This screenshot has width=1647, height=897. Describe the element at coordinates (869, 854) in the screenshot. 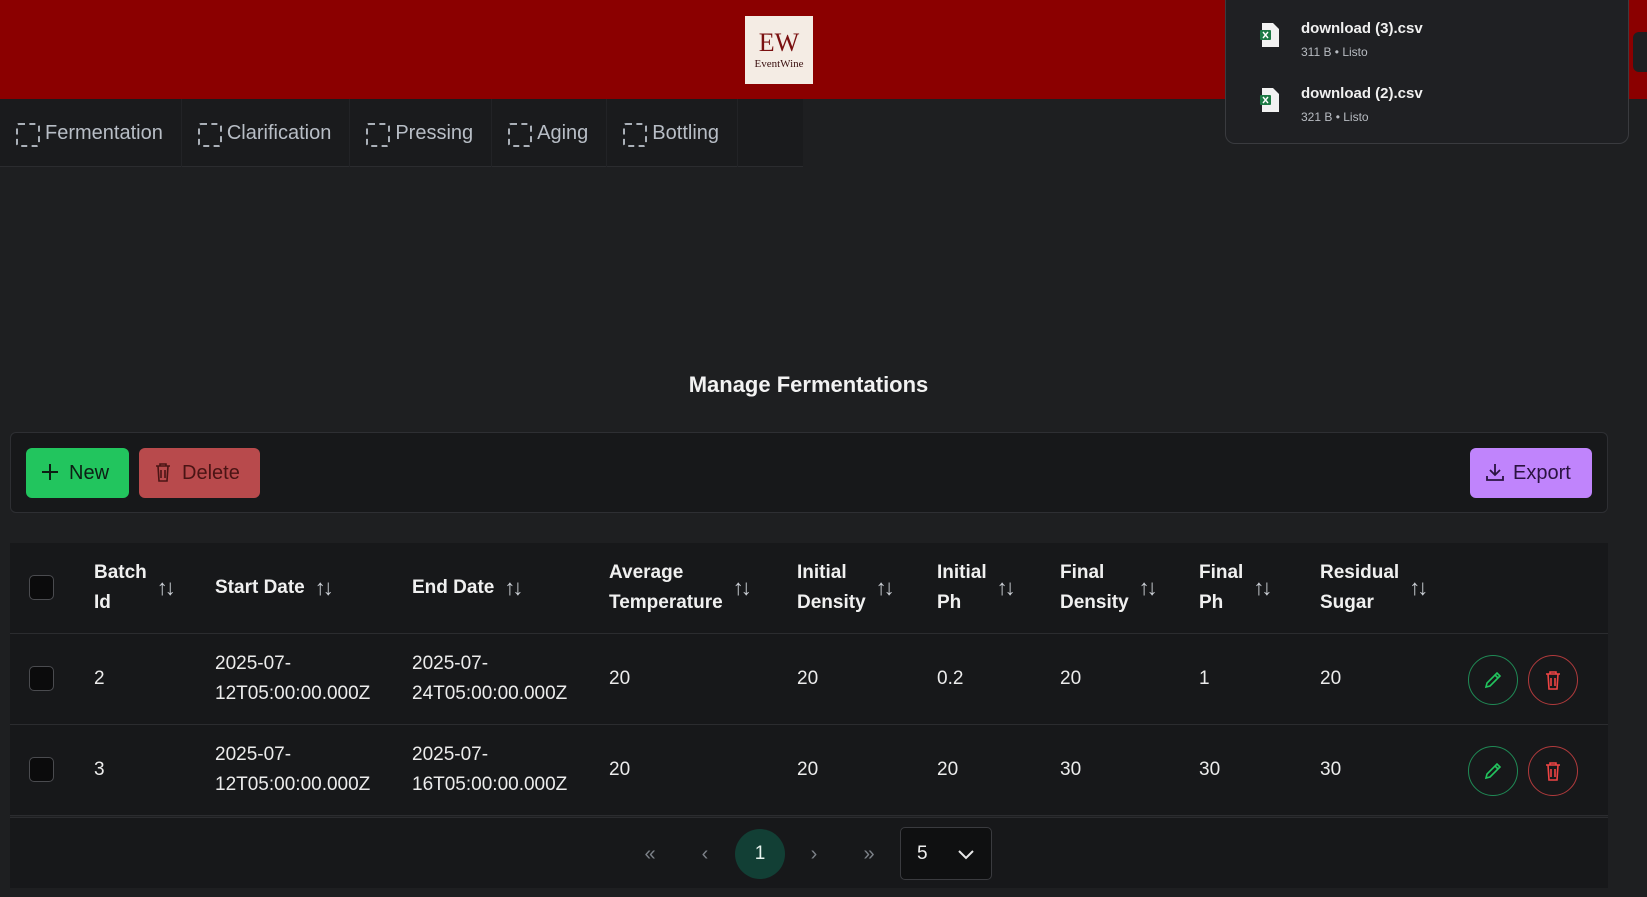

I see `last-page-button: »` at that location.